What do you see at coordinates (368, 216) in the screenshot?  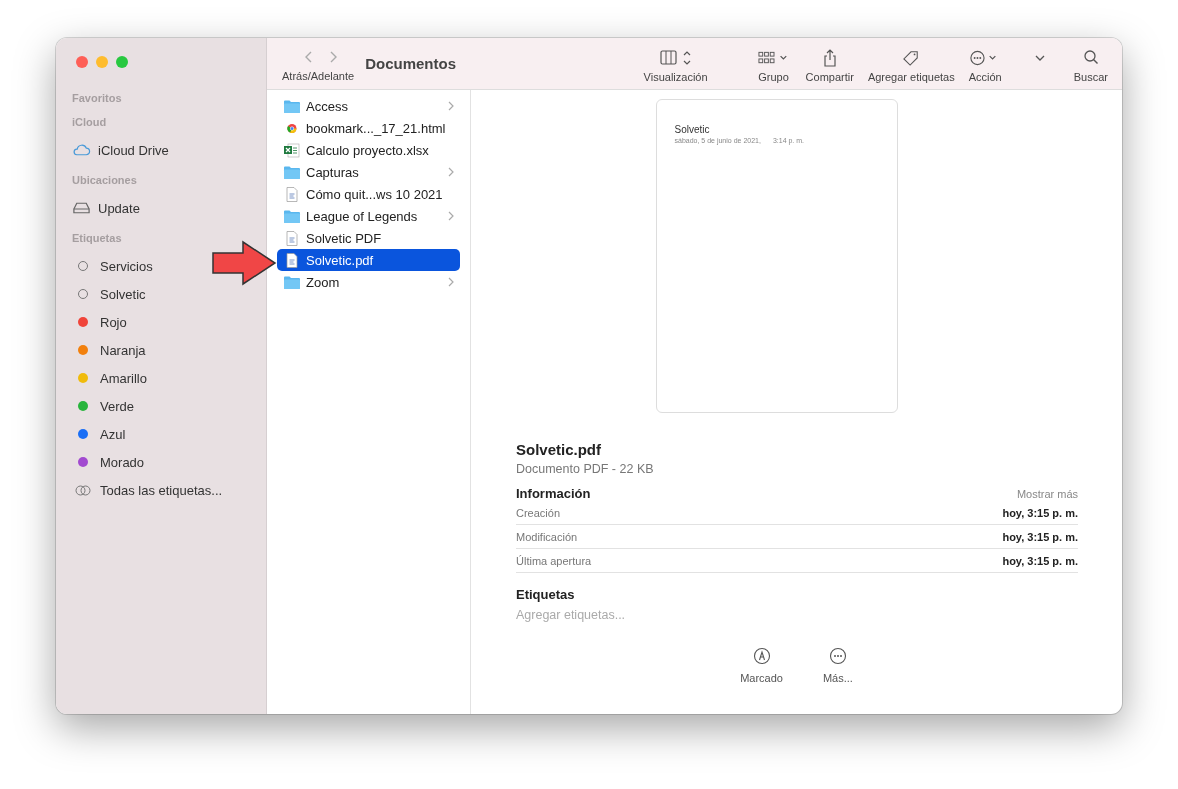 I see `file-row: League of Legends` at bounding box center [368, 216].